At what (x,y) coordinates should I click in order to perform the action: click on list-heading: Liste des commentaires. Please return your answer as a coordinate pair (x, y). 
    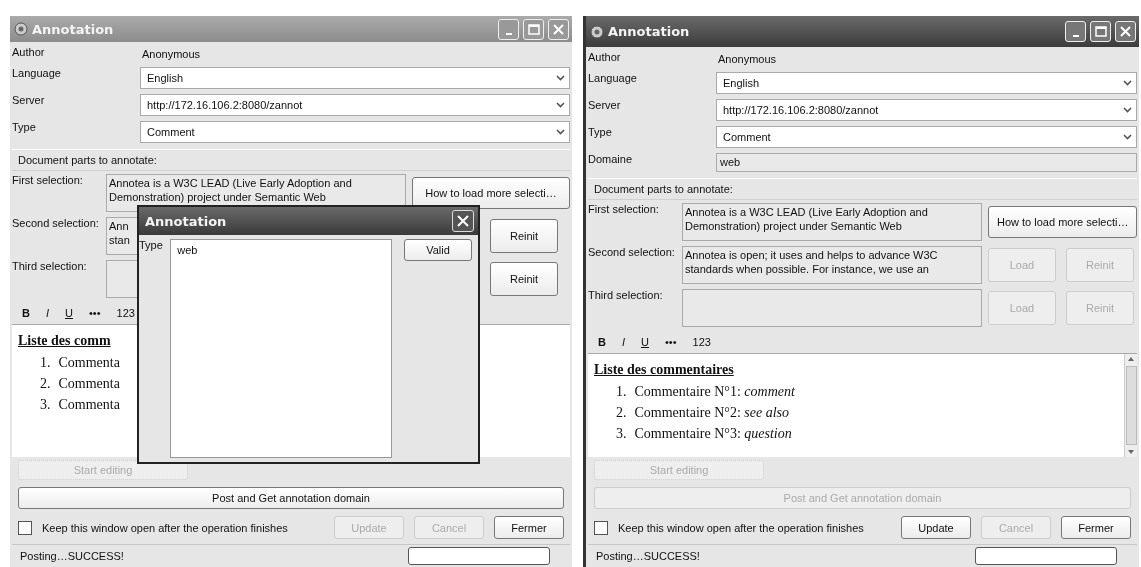
    Looking at the image, I should click on (664, 370).